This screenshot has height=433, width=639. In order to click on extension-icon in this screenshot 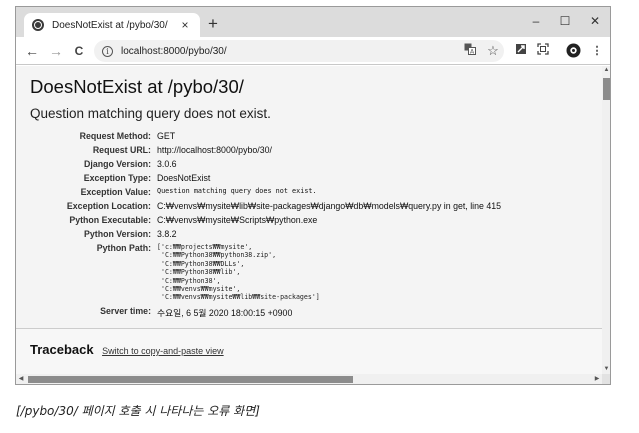, I will do `click(521, 51)`.